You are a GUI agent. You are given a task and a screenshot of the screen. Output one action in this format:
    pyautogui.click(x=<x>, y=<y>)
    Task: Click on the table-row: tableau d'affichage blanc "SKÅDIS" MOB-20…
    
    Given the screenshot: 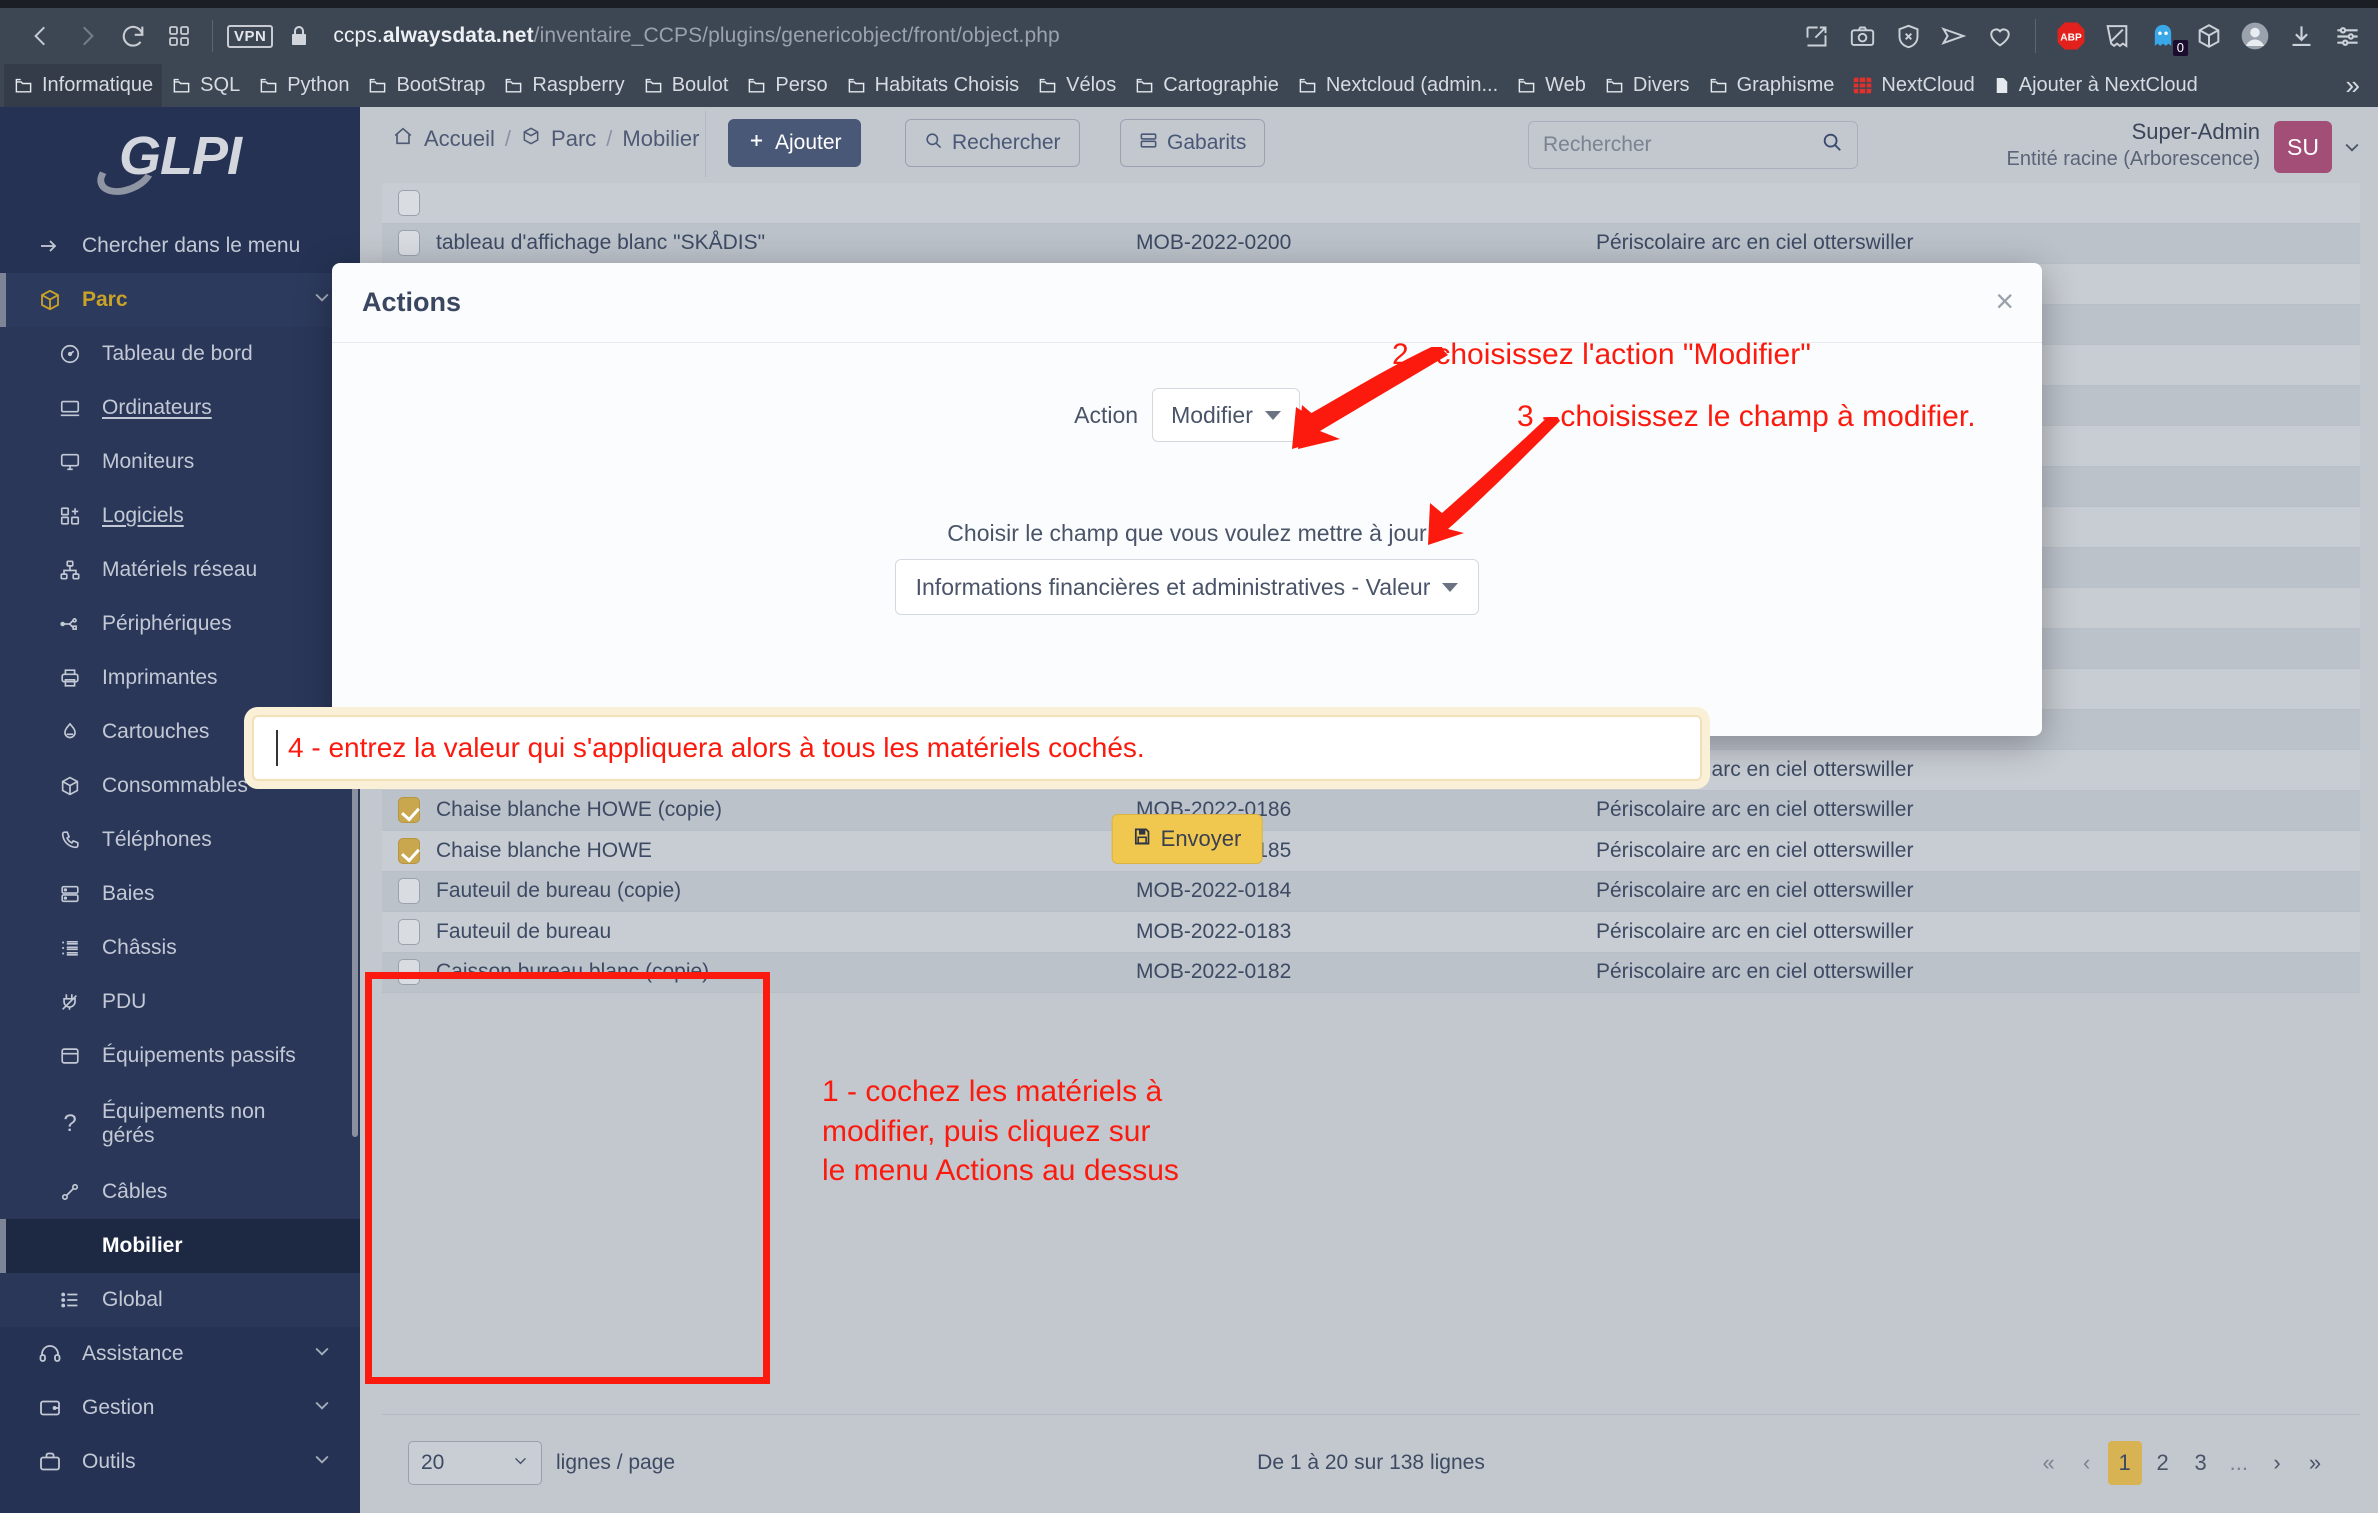 What is the action you would take?
    pyautogui.click(x=1371, y=243)
    